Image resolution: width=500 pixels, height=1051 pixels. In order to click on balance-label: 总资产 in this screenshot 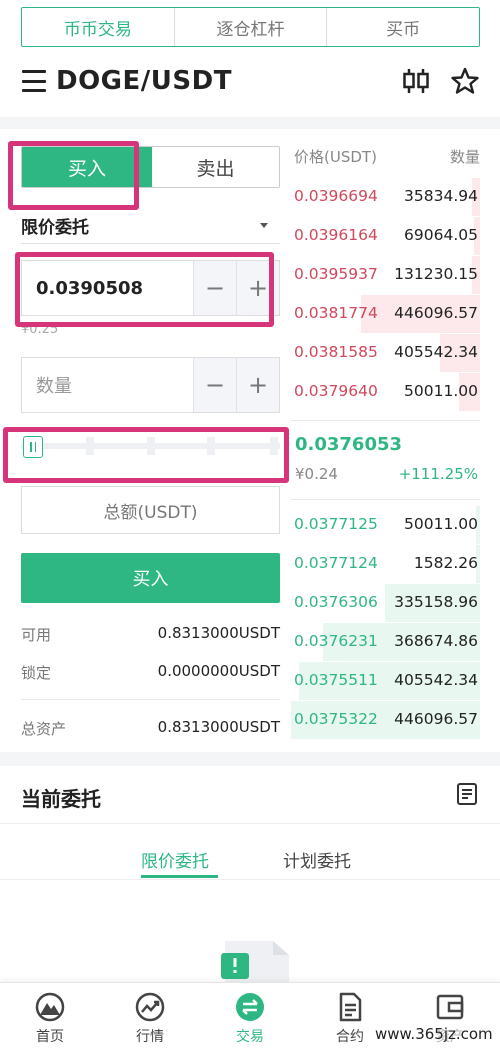, I will do `click(44, 729)`.